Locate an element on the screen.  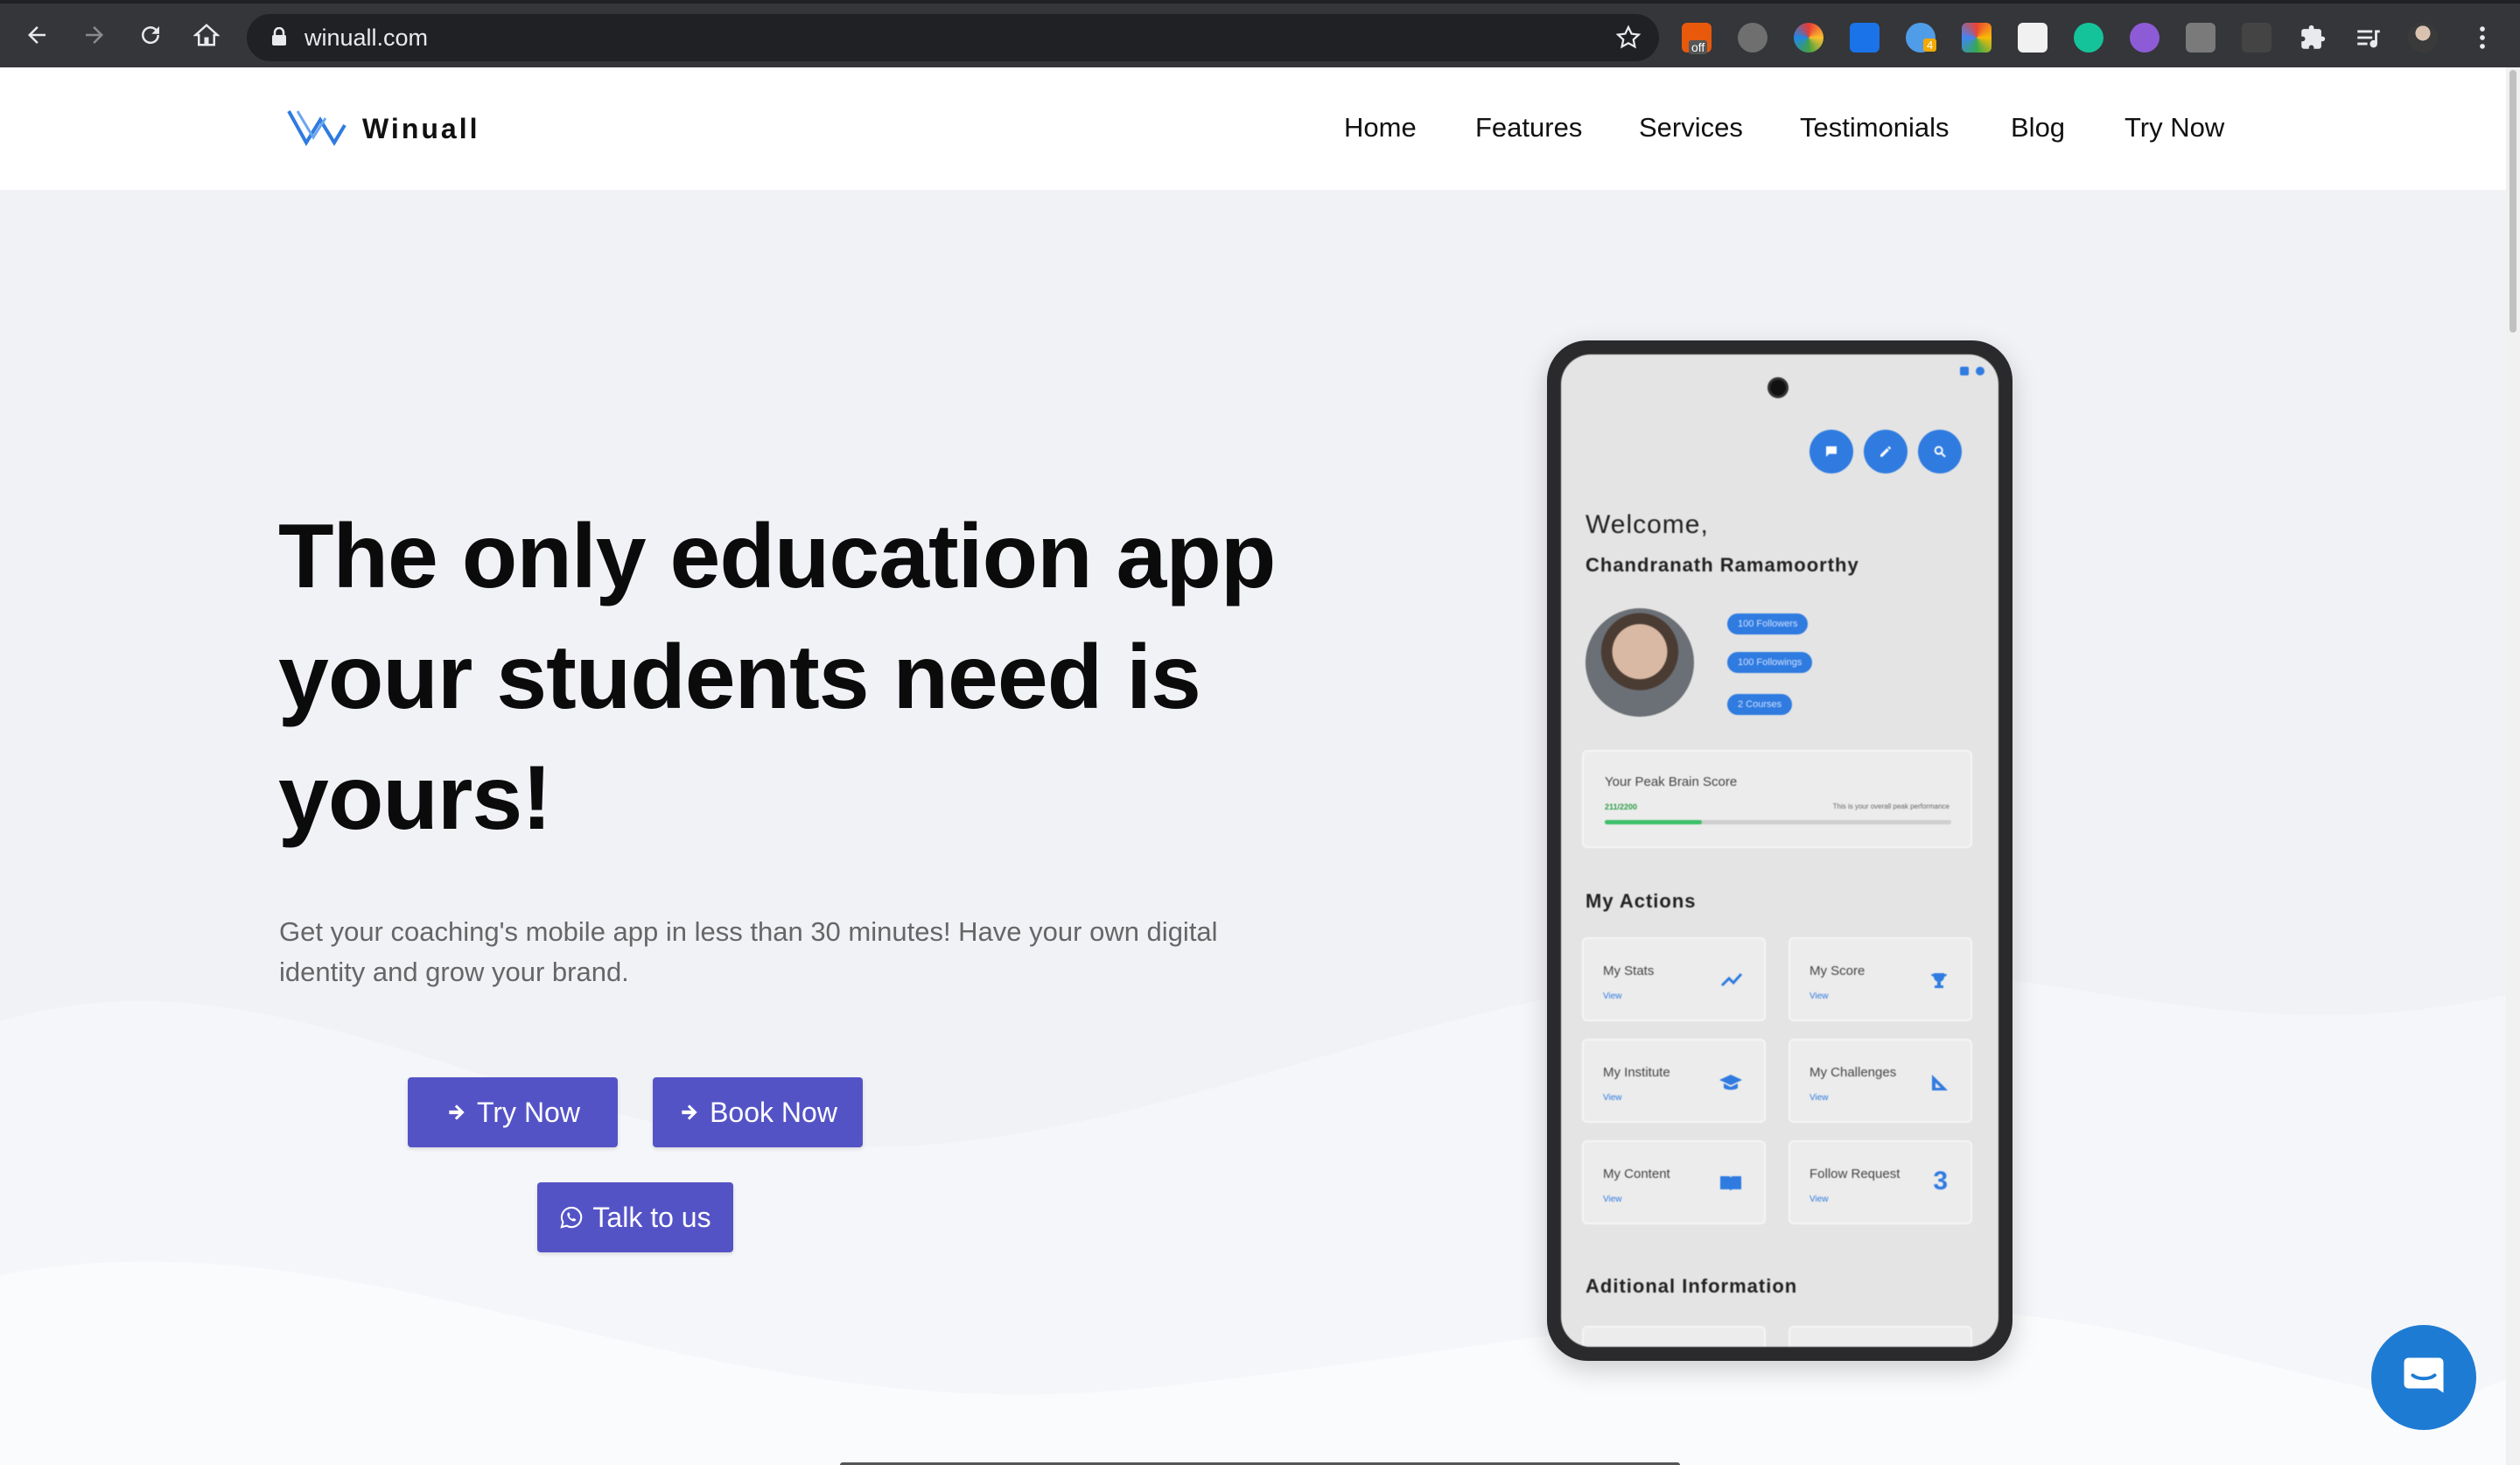
try-now-label: Try Now is located at coordinates (528, 1112).